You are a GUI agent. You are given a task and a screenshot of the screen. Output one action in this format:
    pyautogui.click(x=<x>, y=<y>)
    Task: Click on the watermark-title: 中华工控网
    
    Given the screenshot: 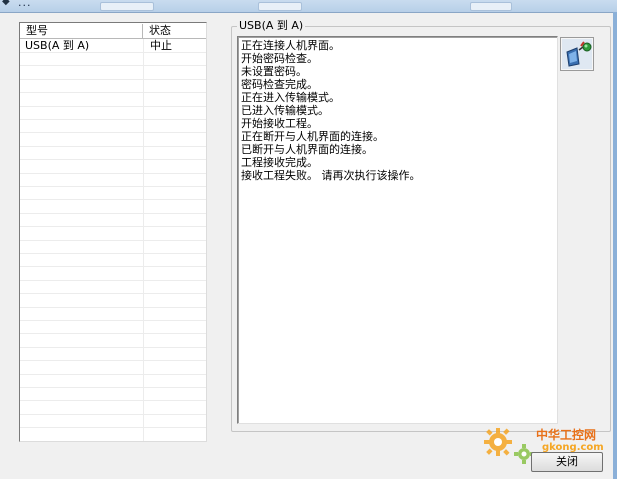 What is the action you would take?
    pyautogui.click(x=566, y=435)
    